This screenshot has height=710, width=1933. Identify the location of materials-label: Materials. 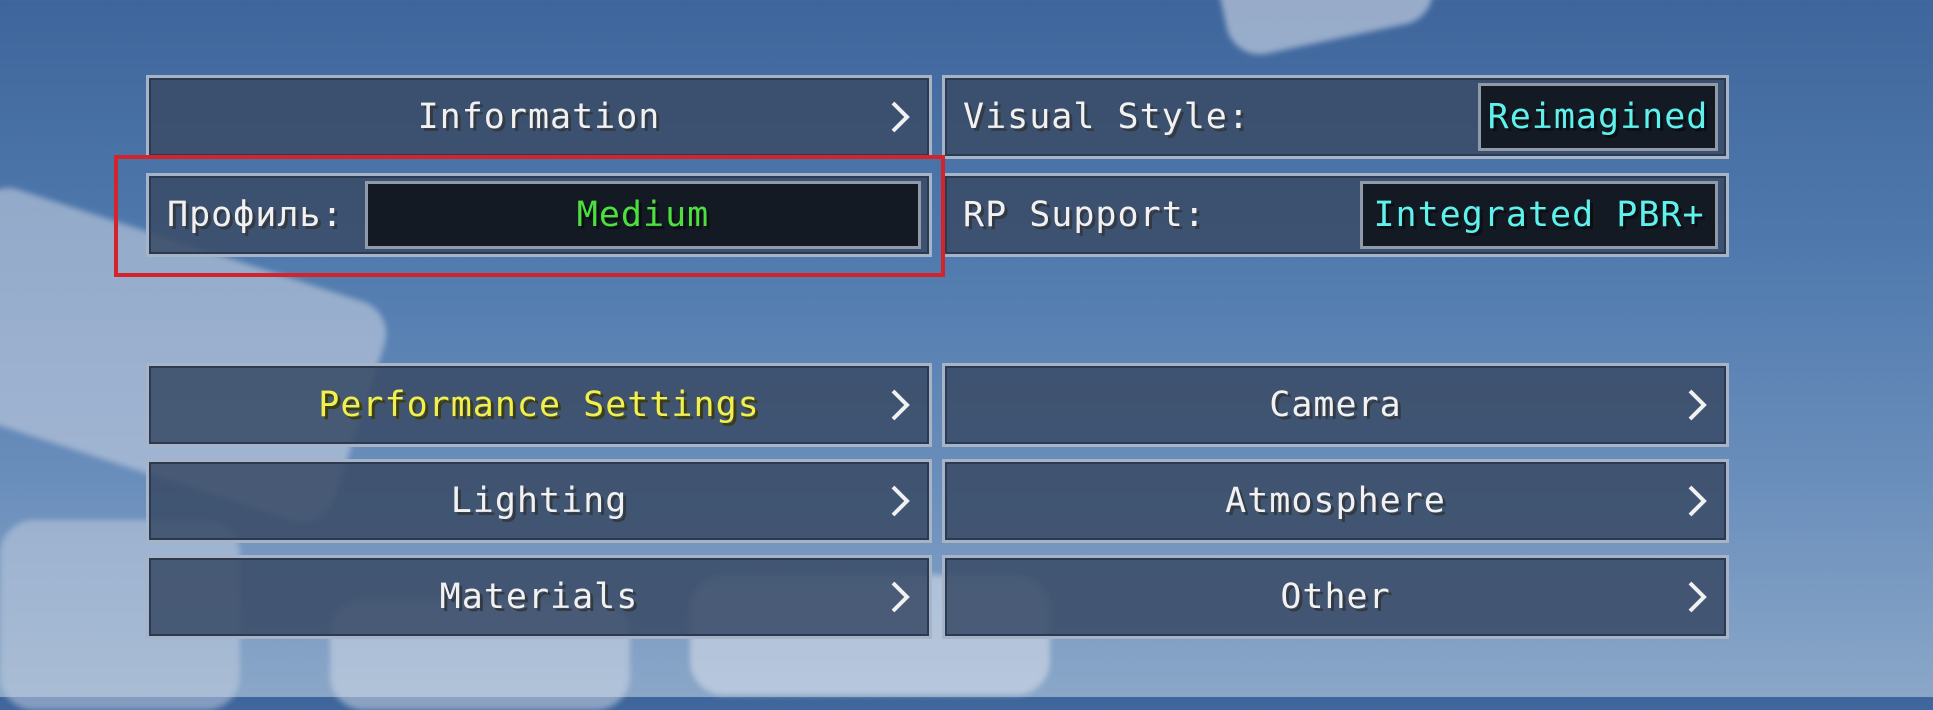
(539, 597).